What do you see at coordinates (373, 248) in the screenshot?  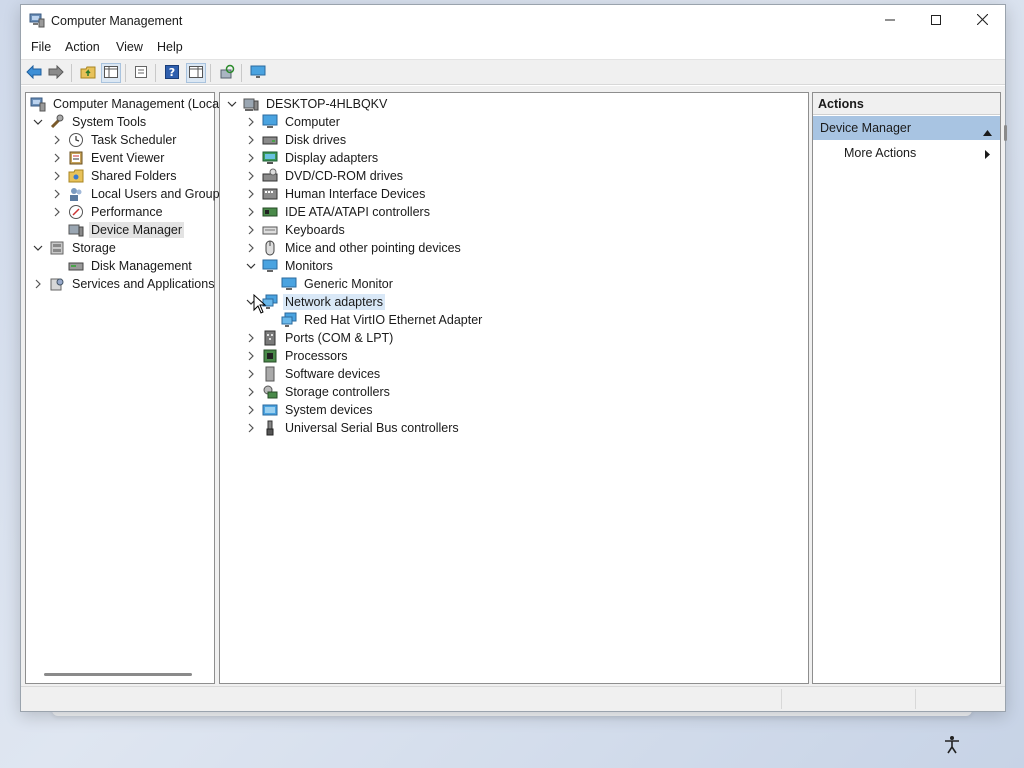 I see `tree-item-label: Mice and other pointing devices` at bounding box center [373, 248].